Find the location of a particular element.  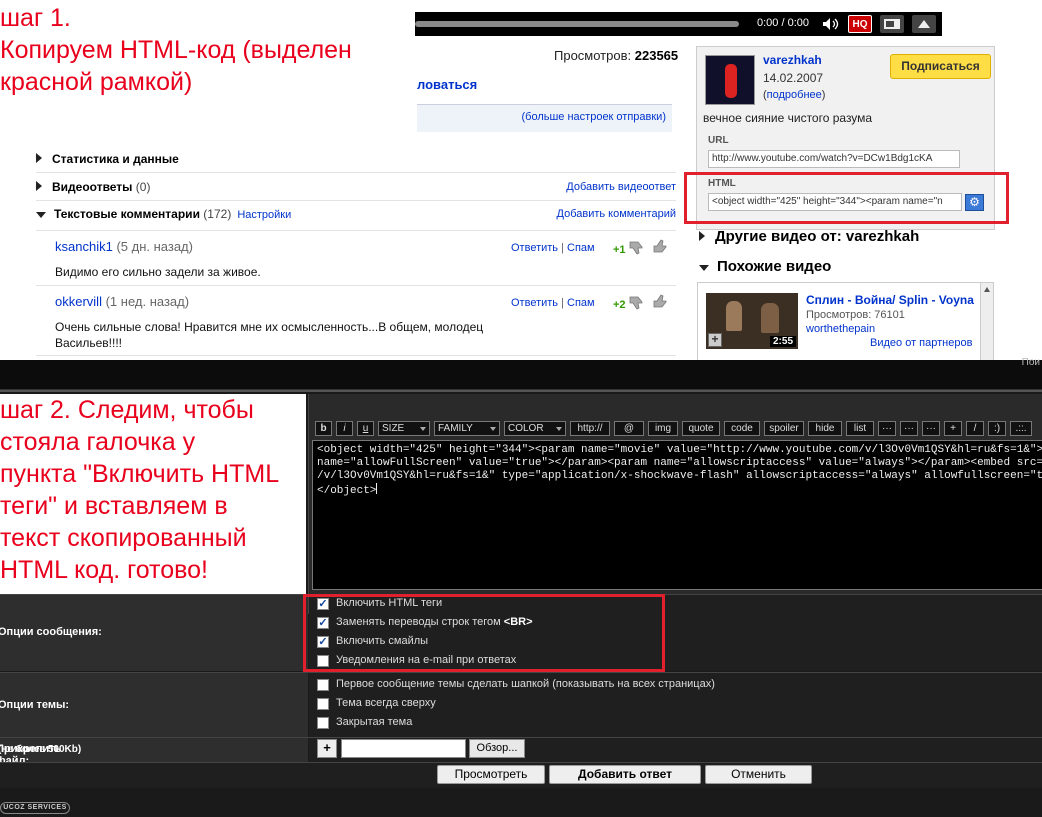

section-title: Статистика и данные is located at coordinates (115, 159).